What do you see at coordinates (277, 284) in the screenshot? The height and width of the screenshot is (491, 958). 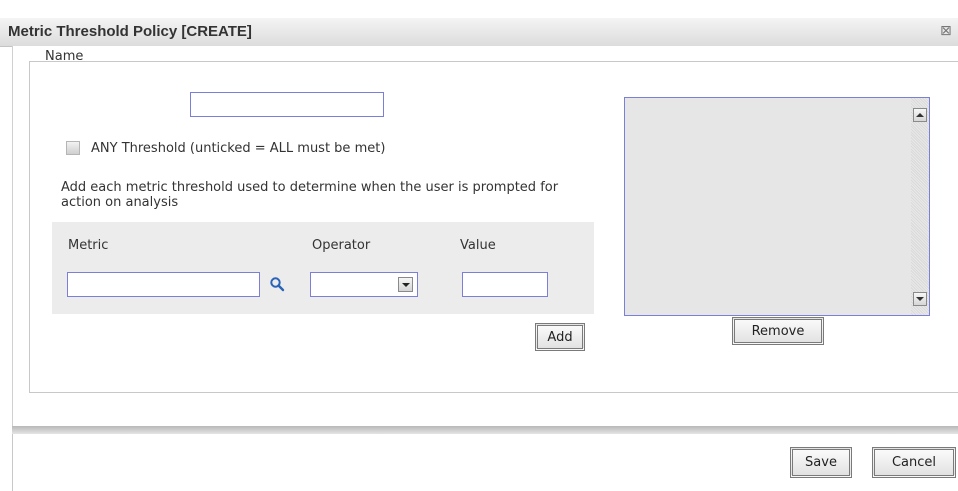 I see `search-icon` at bounding box center [277, 284].